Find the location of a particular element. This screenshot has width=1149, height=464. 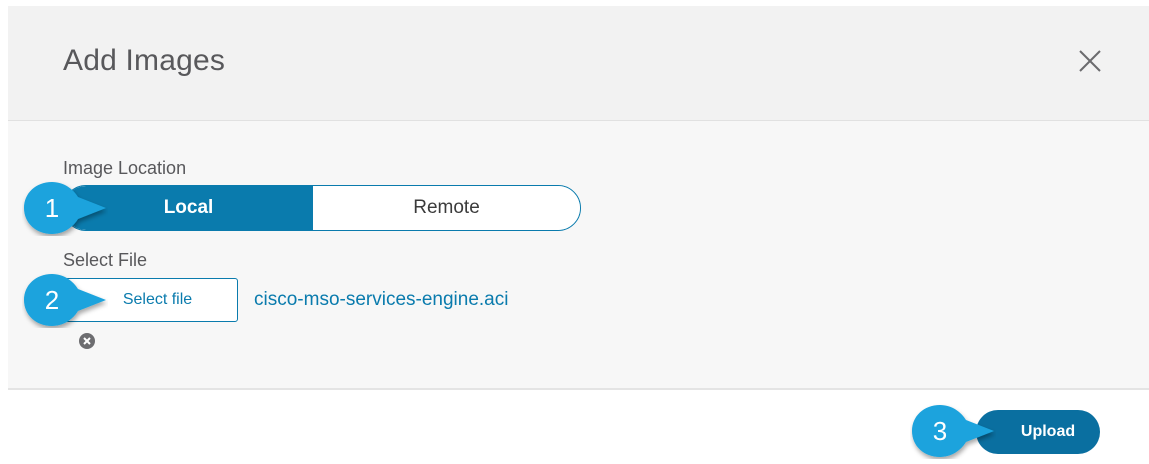

remove-file-button is located at coordinates (87, 341).